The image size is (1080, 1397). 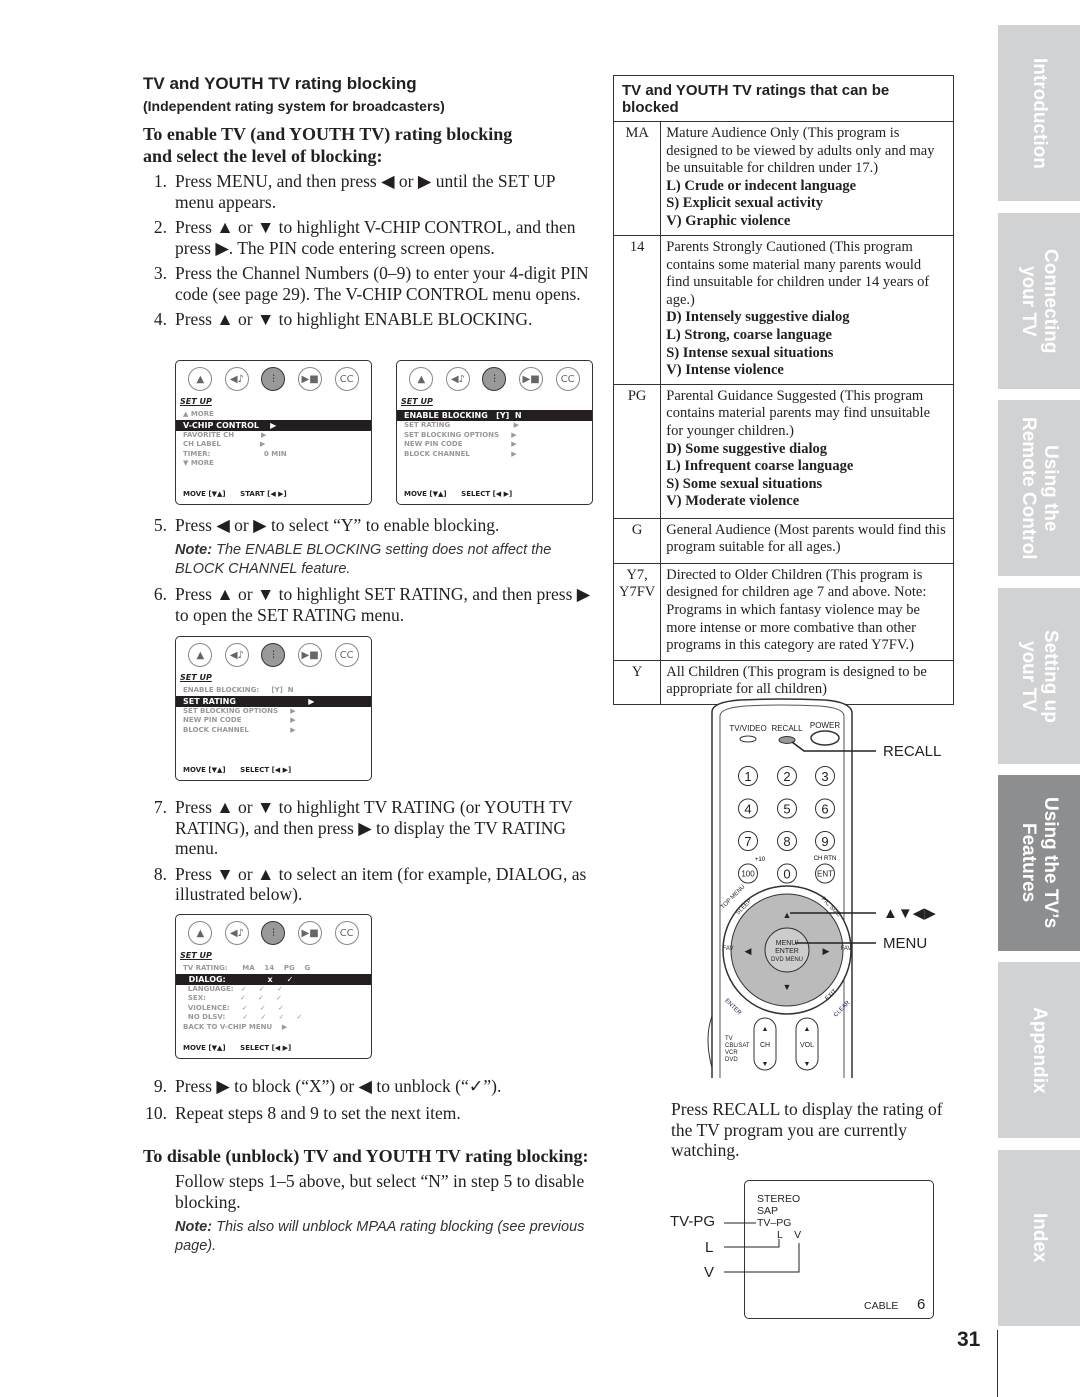 I want to click on rating-content-item: D) Some suggestive dialog, so click(x=746, y=448).